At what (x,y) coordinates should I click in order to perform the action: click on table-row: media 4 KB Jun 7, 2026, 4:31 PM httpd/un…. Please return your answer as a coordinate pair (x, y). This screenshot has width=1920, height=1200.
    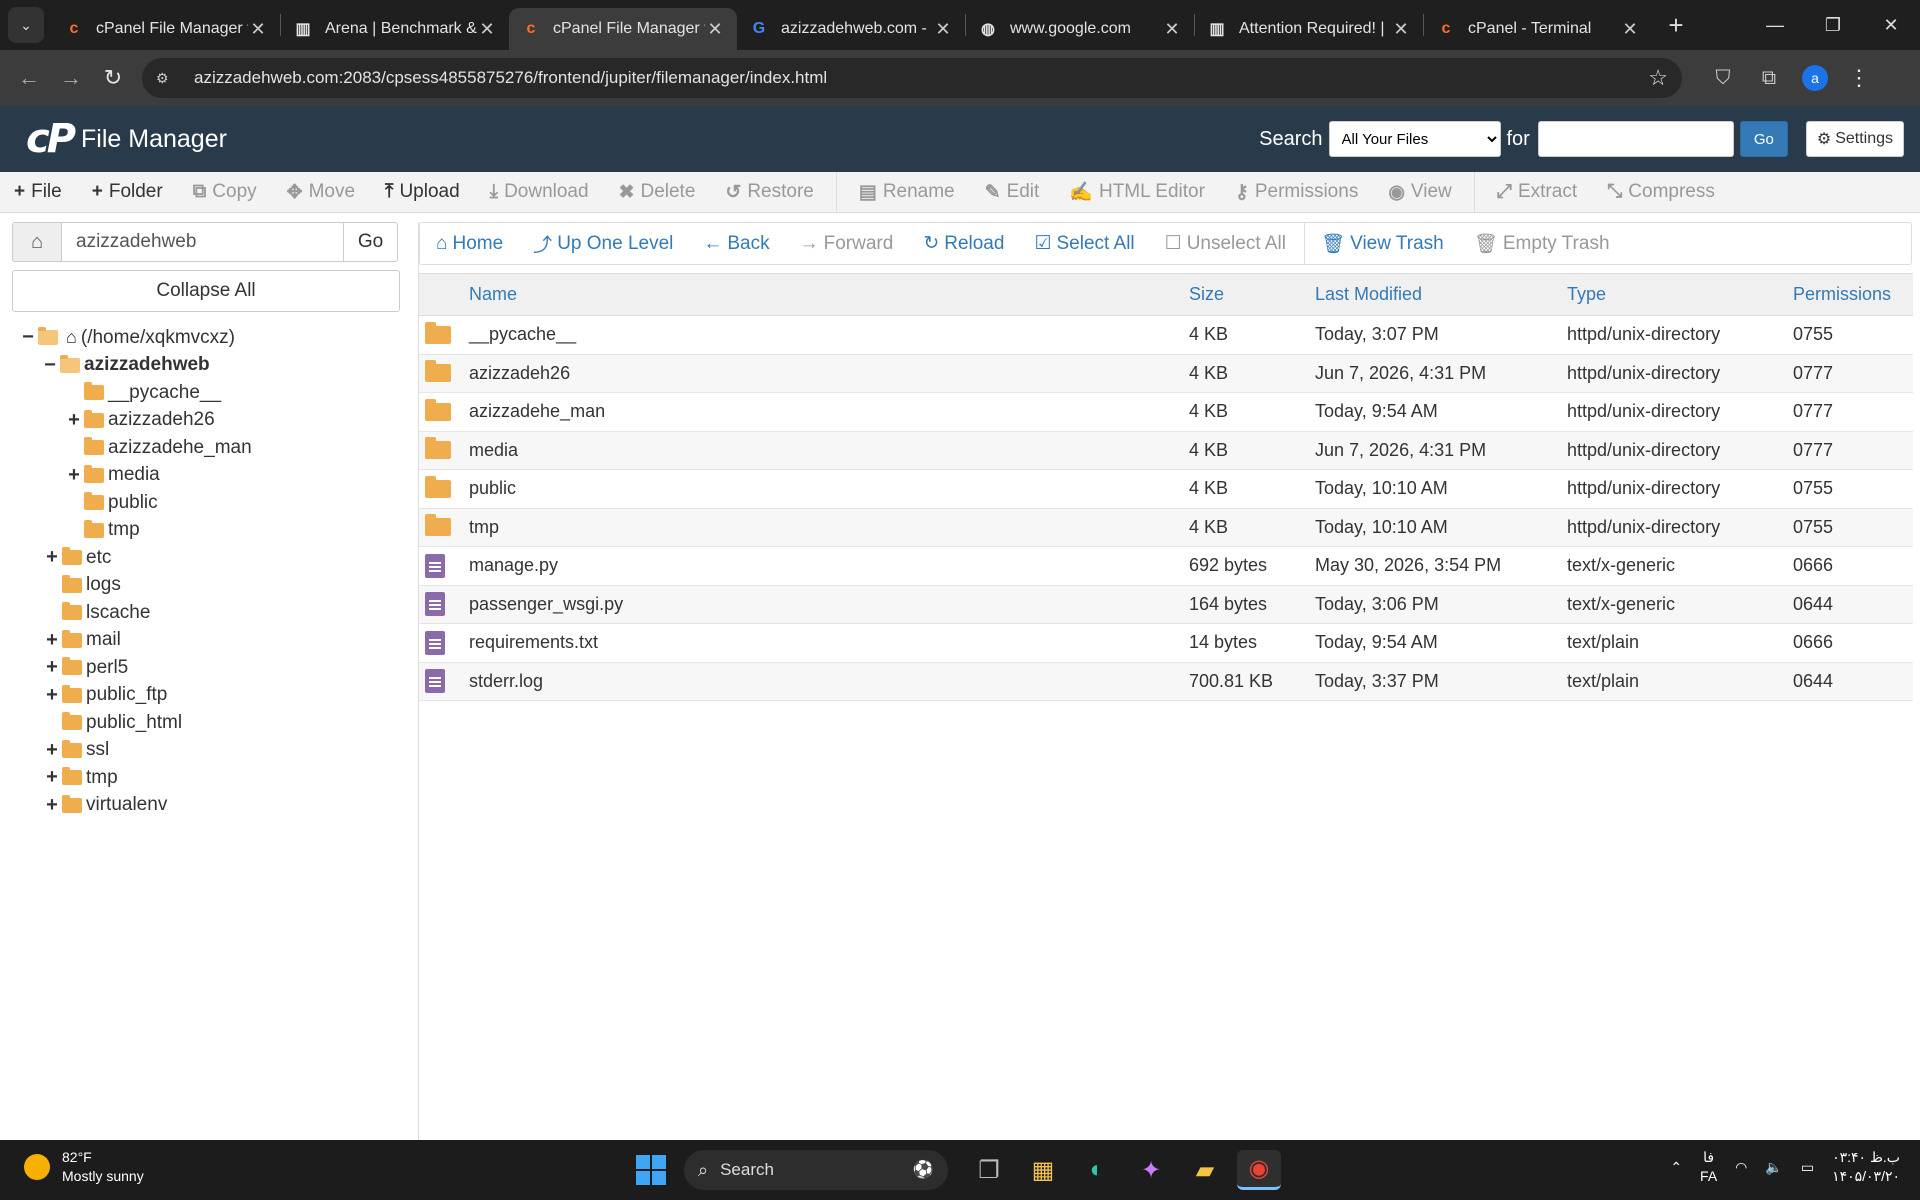
    Looking at the image, I should click on (1166, 450).